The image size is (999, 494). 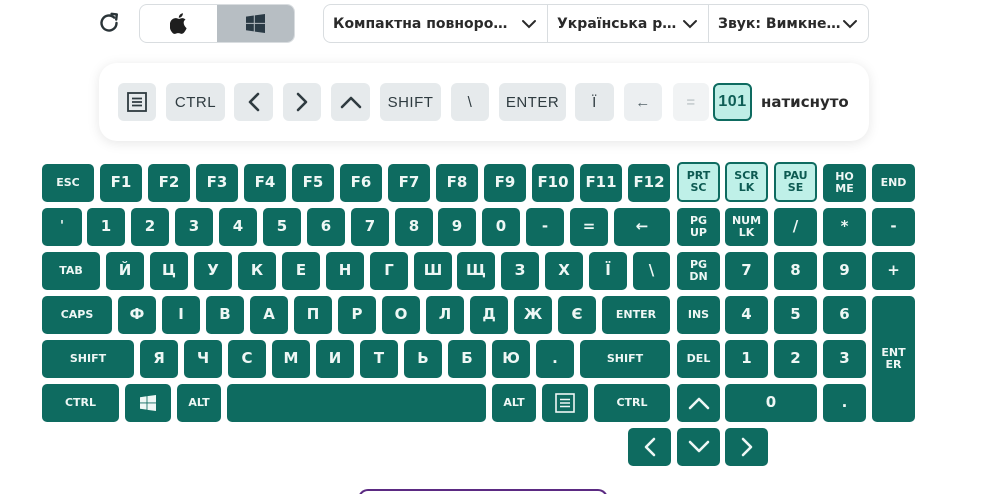 I want to click on key-letter-yu: Ю, so click(x=511, y=359).